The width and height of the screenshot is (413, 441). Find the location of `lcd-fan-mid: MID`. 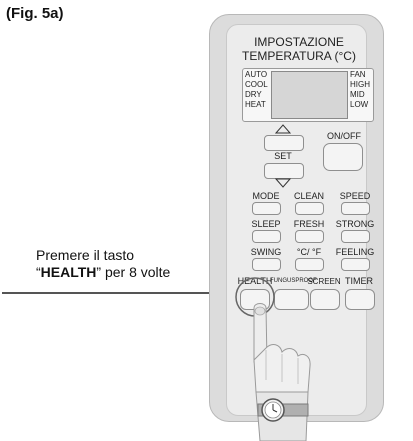

lcd-fan-mid: MID is located at coordinates (357, 94).